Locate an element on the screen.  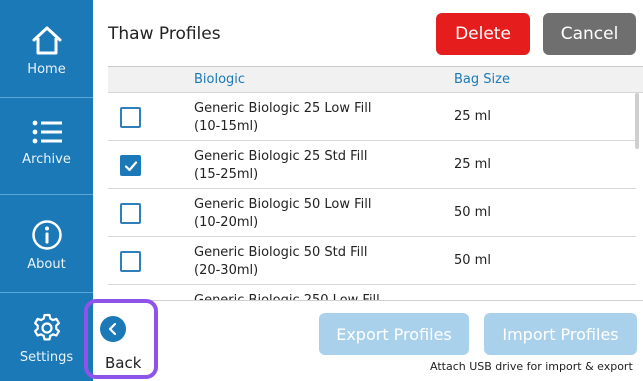
biologic-name: Generic Biologic 250 Low Fill is located at coordinates (314, 296).